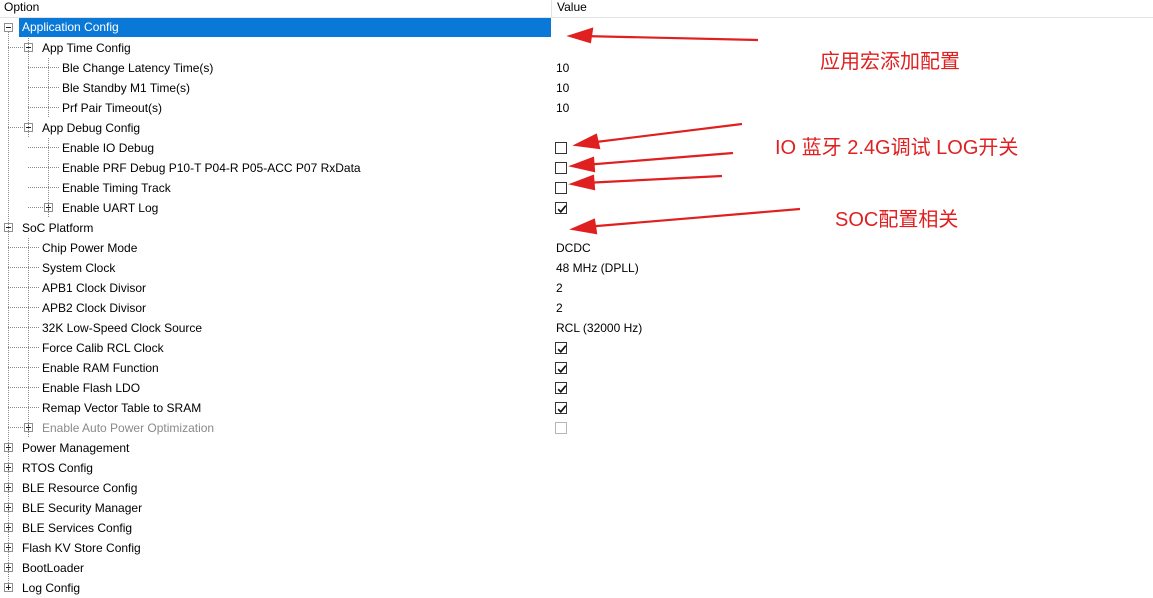 Image resolution: width=1153 pixels, height=598 pixels. I want to click on tree-row-label: BLE Security Manager, so click(82, 508).